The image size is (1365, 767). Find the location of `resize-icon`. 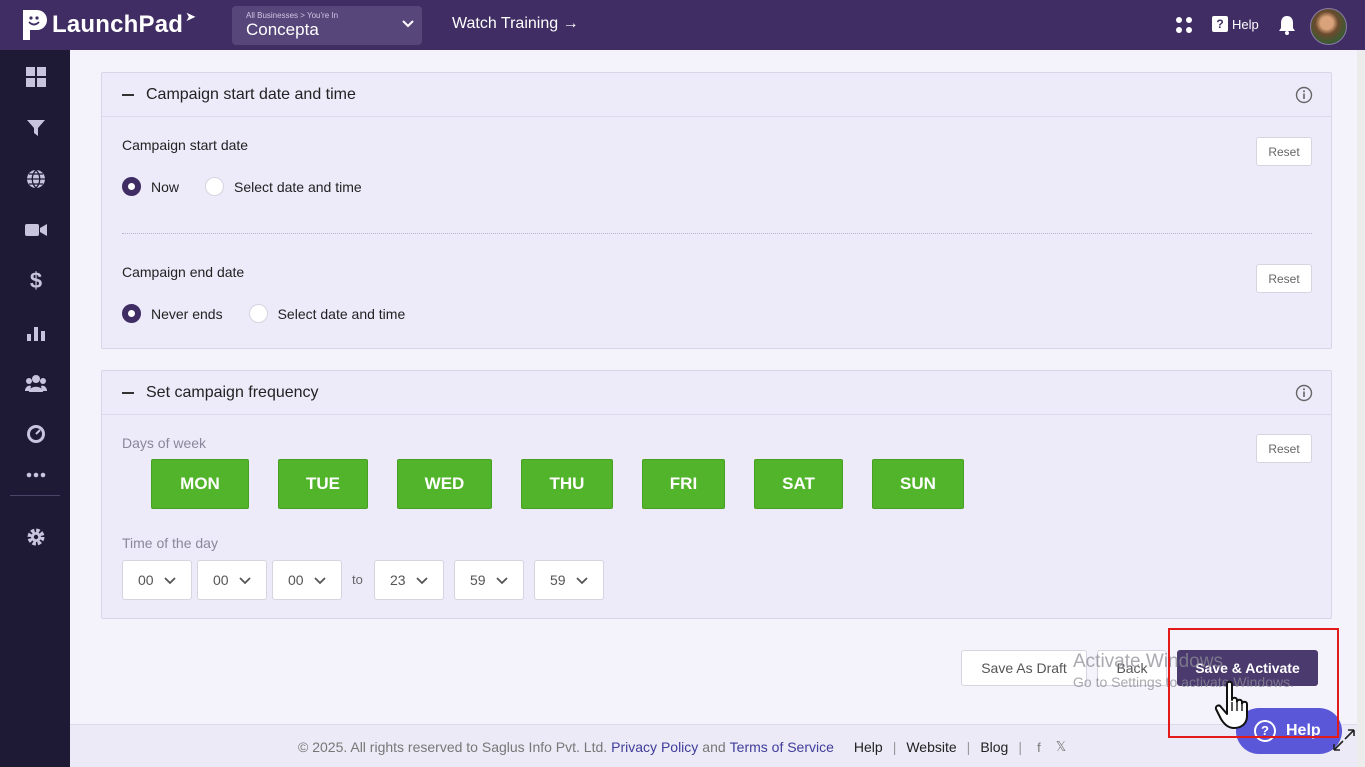

resize-icon is located at coordinates (1344, 740).